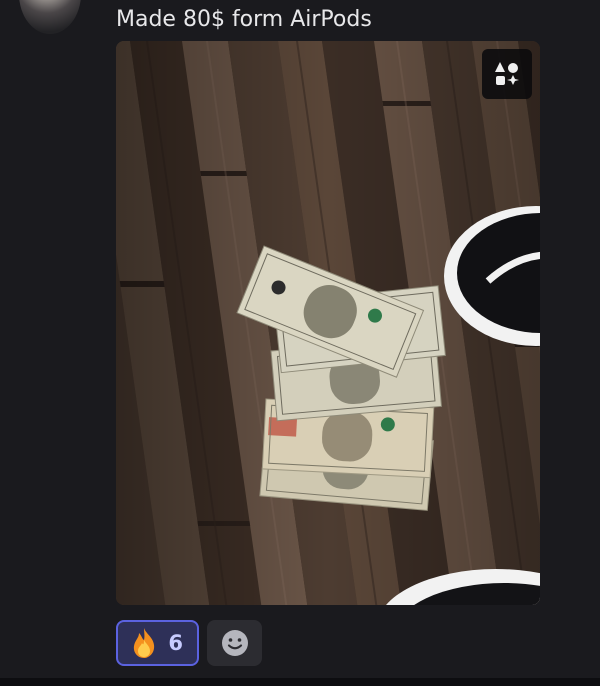 The height and width of the screenshot is (686, 600). Describe the element at coordinates (300, 682) in the screenshot. I see `bottom-divider` at that location.